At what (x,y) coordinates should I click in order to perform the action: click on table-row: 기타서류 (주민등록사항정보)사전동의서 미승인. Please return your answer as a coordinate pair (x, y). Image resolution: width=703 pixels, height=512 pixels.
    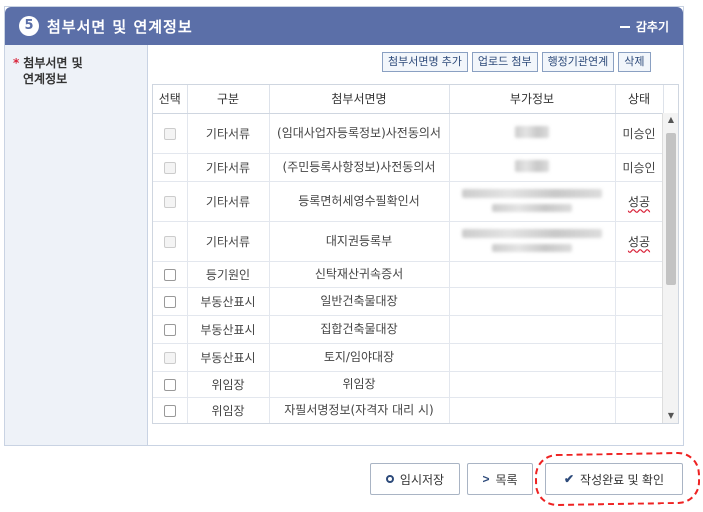
    Looking at the image, I should click on (408, 167).